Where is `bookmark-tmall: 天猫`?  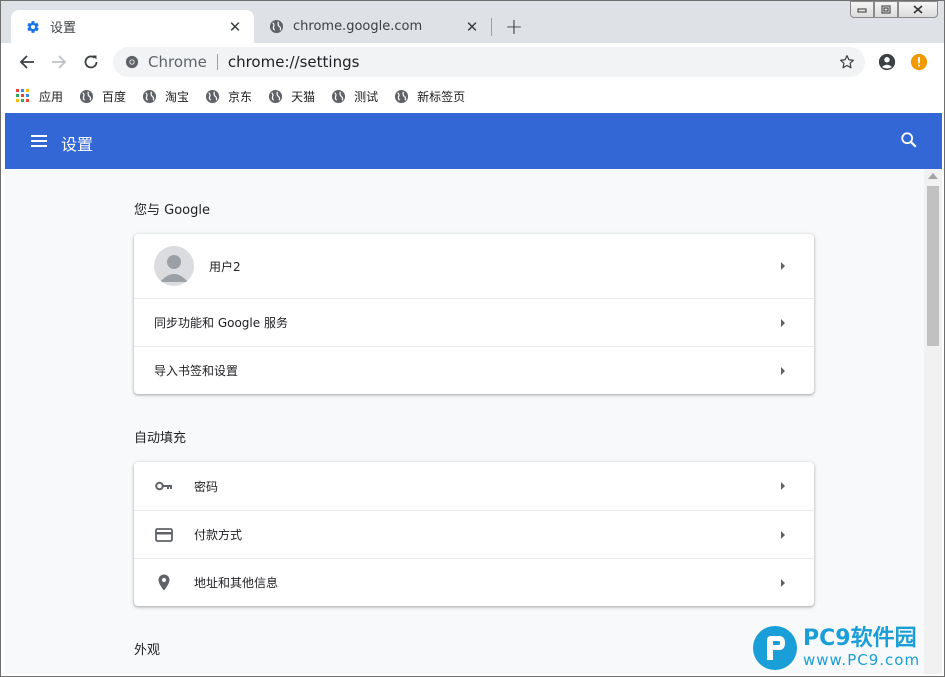 bookmark-tmall: 天猫 is located at coordinates (291, 96).